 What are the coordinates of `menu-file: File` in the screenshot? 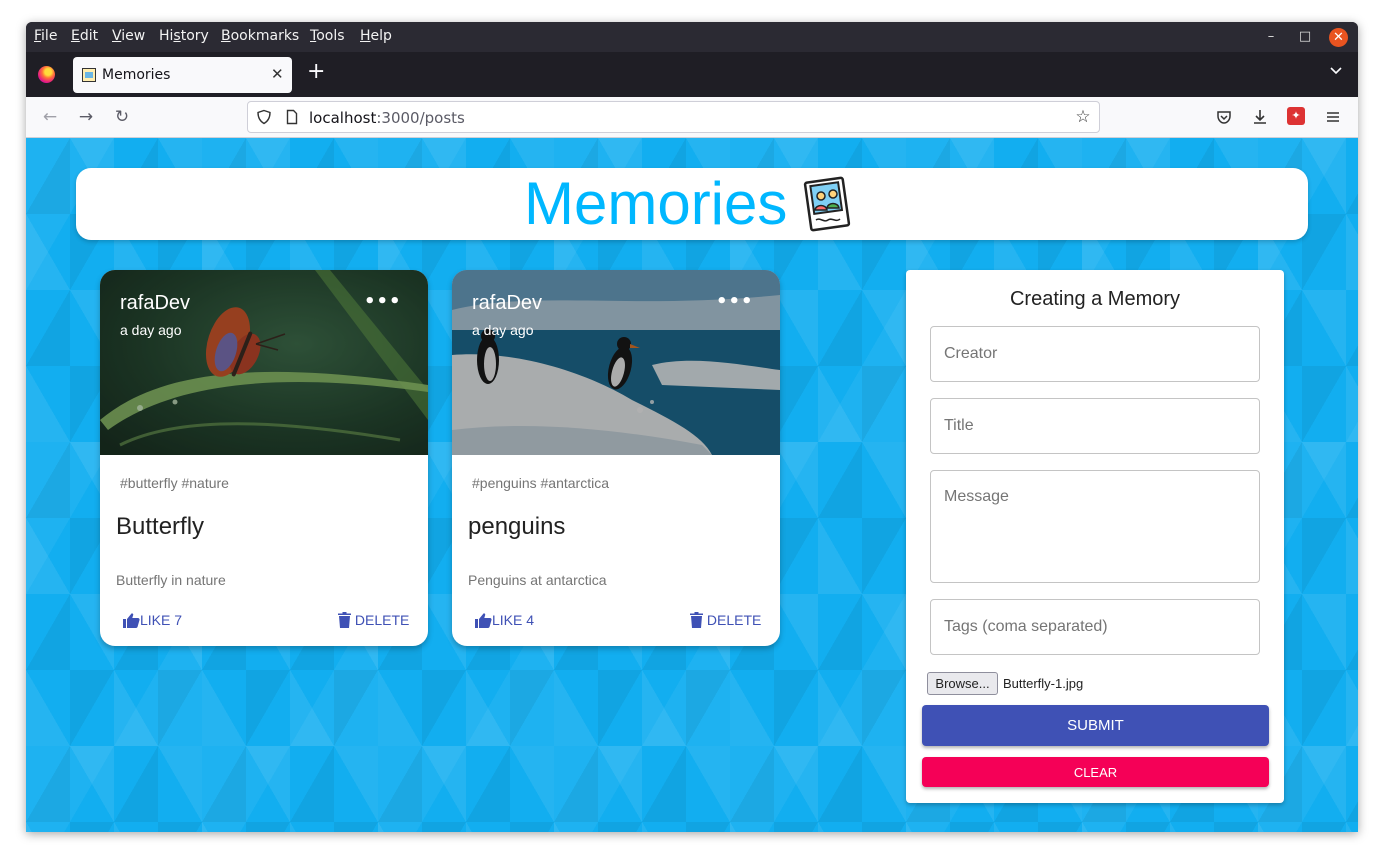 It's located at (45, 36).